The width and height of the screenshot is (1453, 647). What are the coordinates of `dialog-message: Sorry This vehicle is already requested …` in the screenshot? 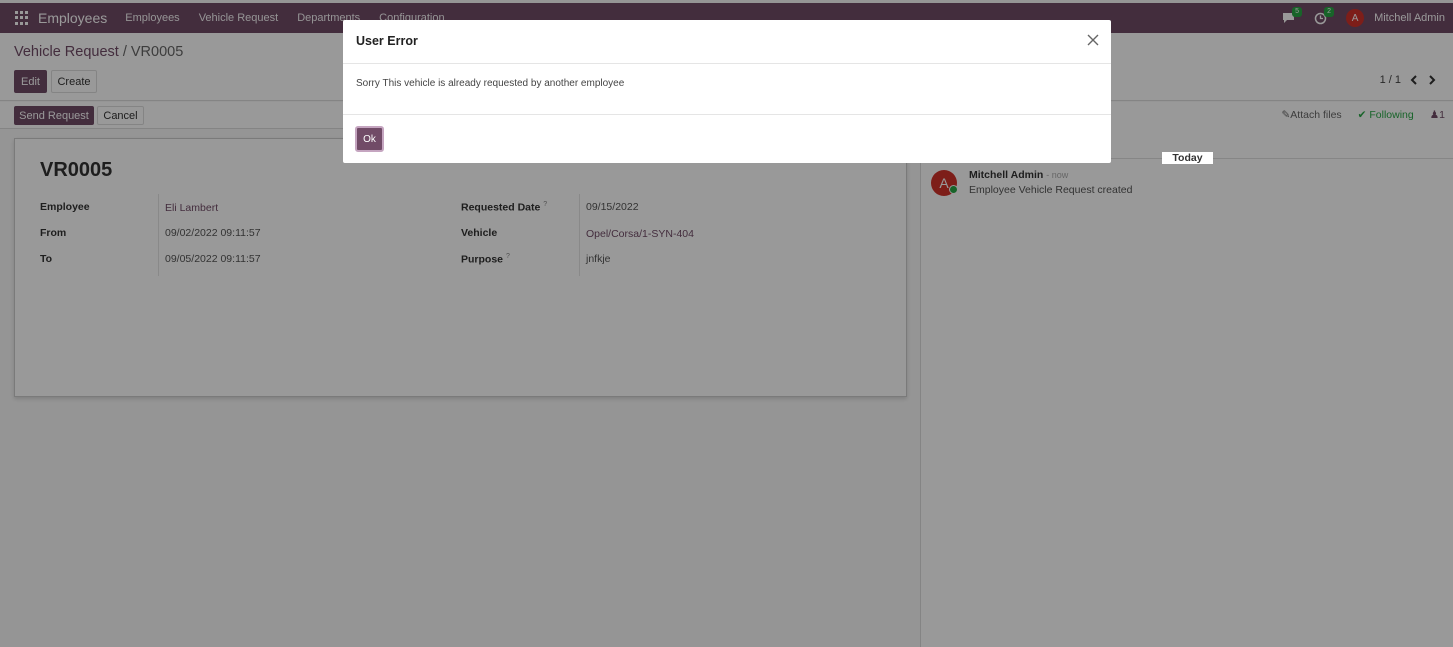 It's located at (490, 83).